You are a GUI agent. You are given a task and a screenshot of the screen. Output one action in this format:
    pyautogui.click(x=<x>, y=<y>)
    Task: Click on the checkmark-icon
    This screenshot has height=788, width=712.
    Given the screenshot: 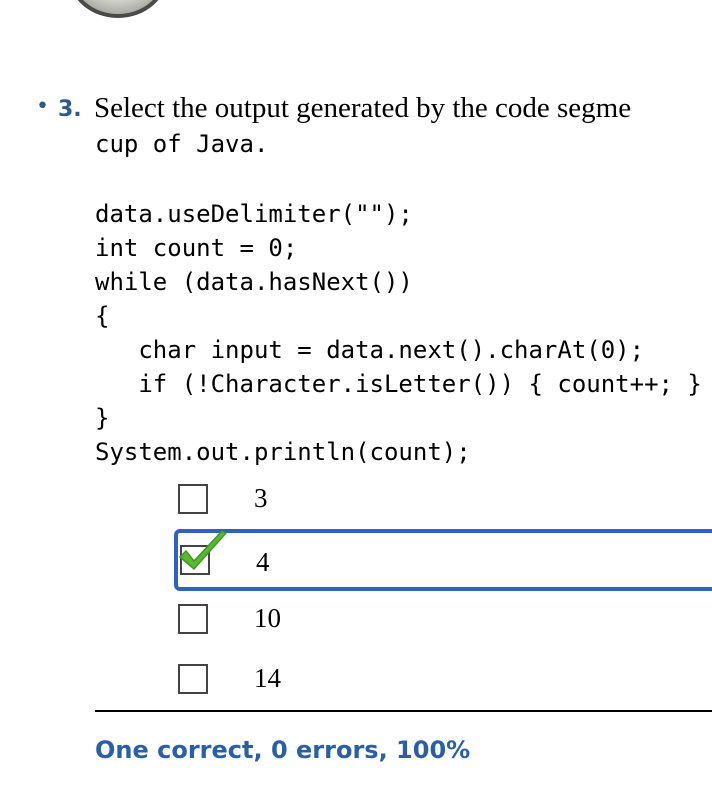 What is the action you would take?
    pyautogui.click(x=203, y=550)
    